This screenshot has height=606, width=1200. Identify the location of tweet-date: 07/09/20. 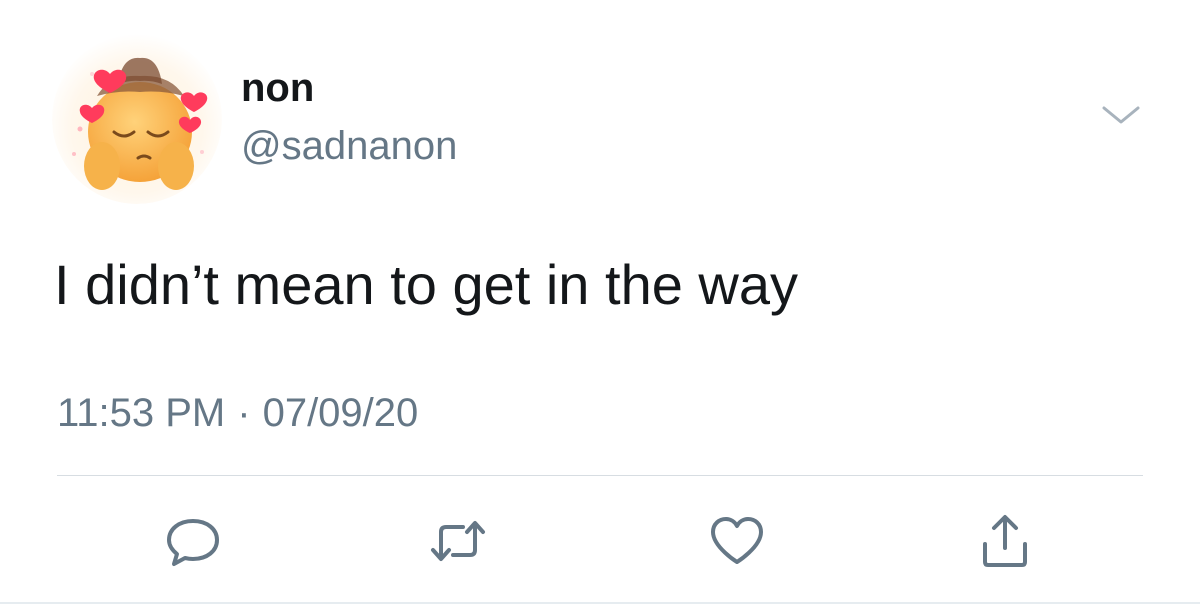
(340, 413).